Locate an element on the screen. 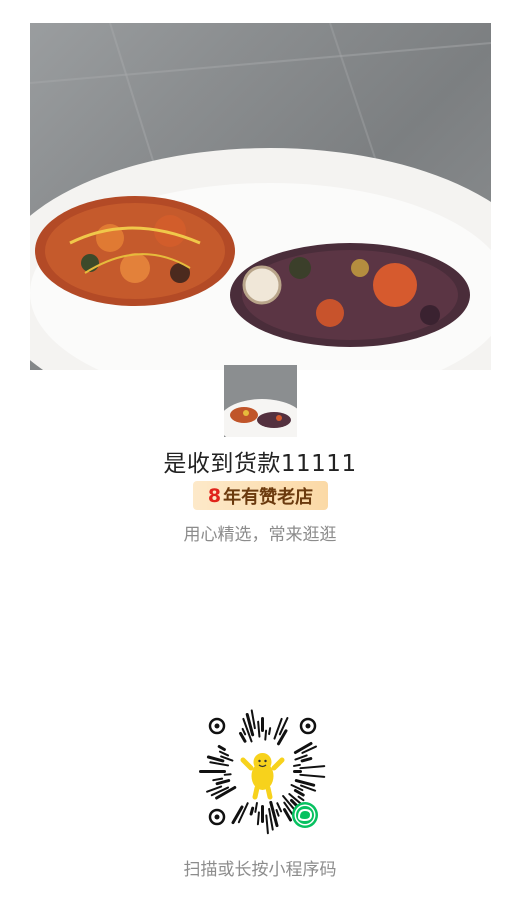 This screenshot has width=520, height=901. thumbnail-image is located at coordinates (260, 401).